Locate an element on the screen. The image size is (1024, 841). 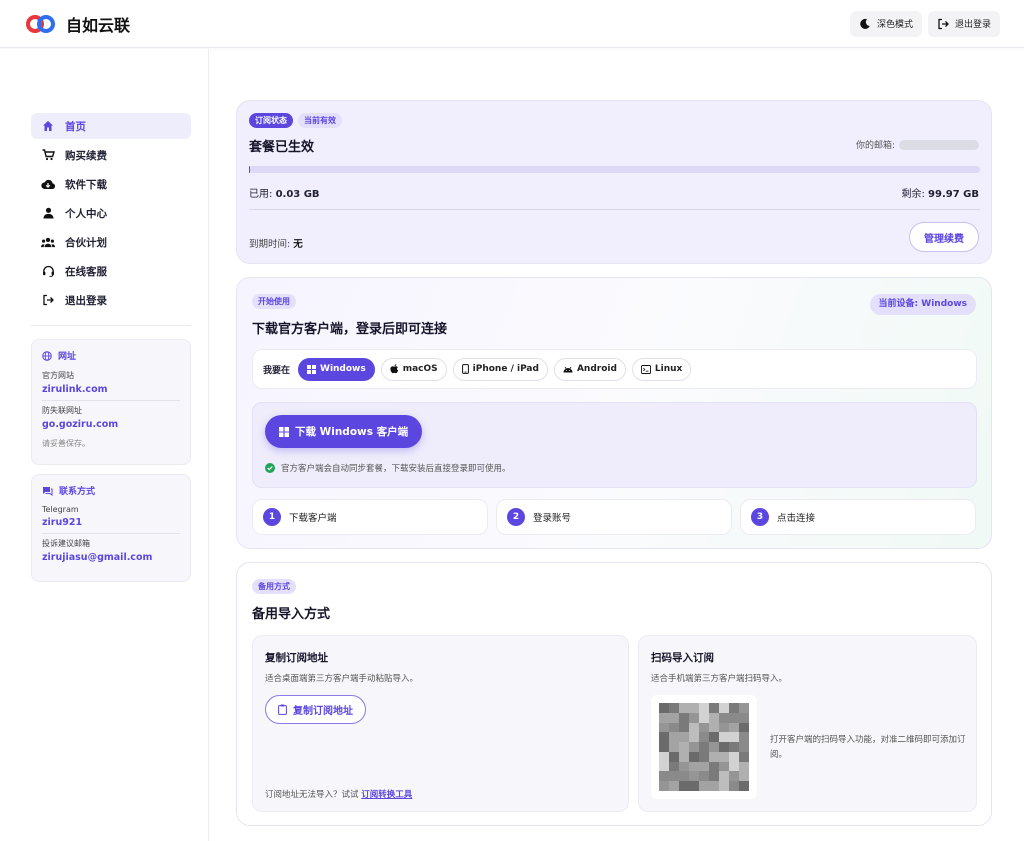
contact-card-title: 联系方式 is located at coordinates (77, 492).